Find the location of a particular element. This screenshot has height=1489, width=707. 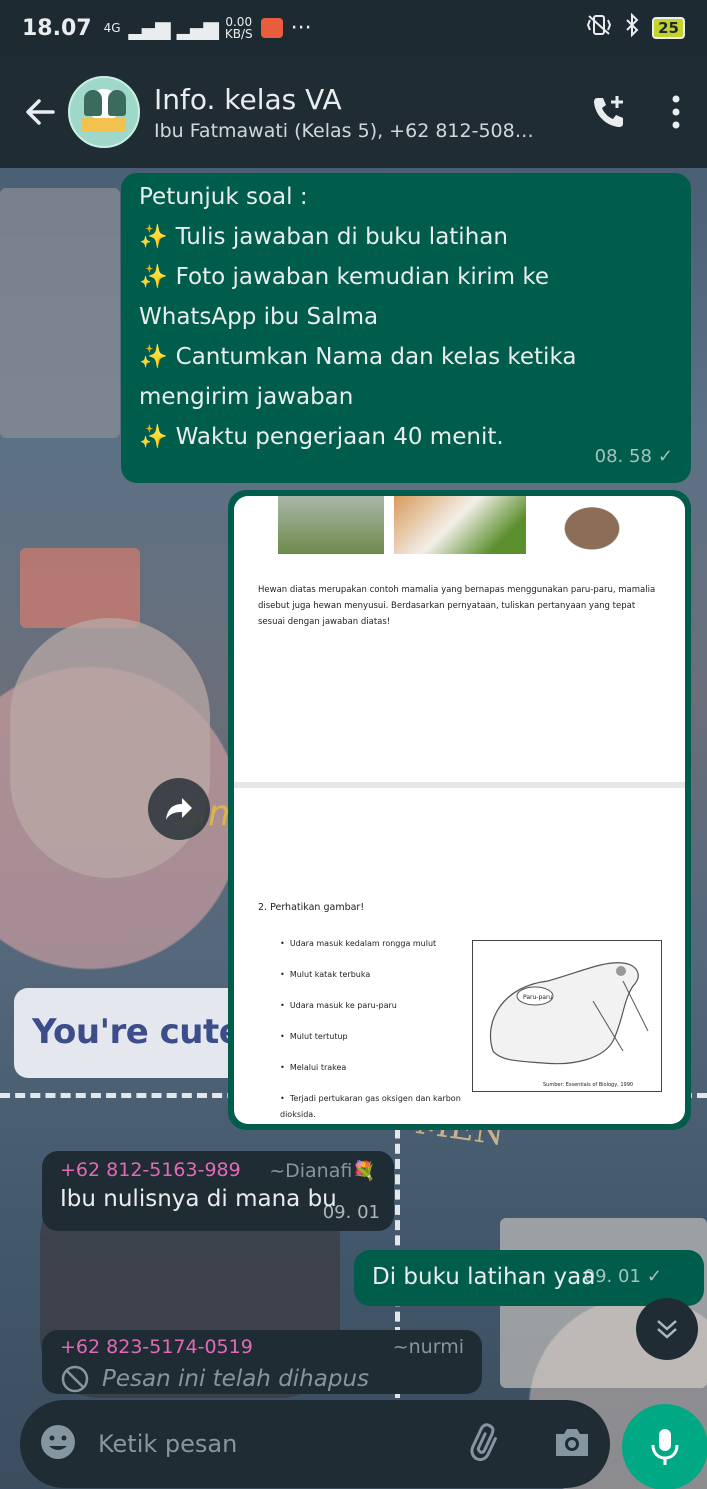

forward-icon is located at coordinates (179, 809).